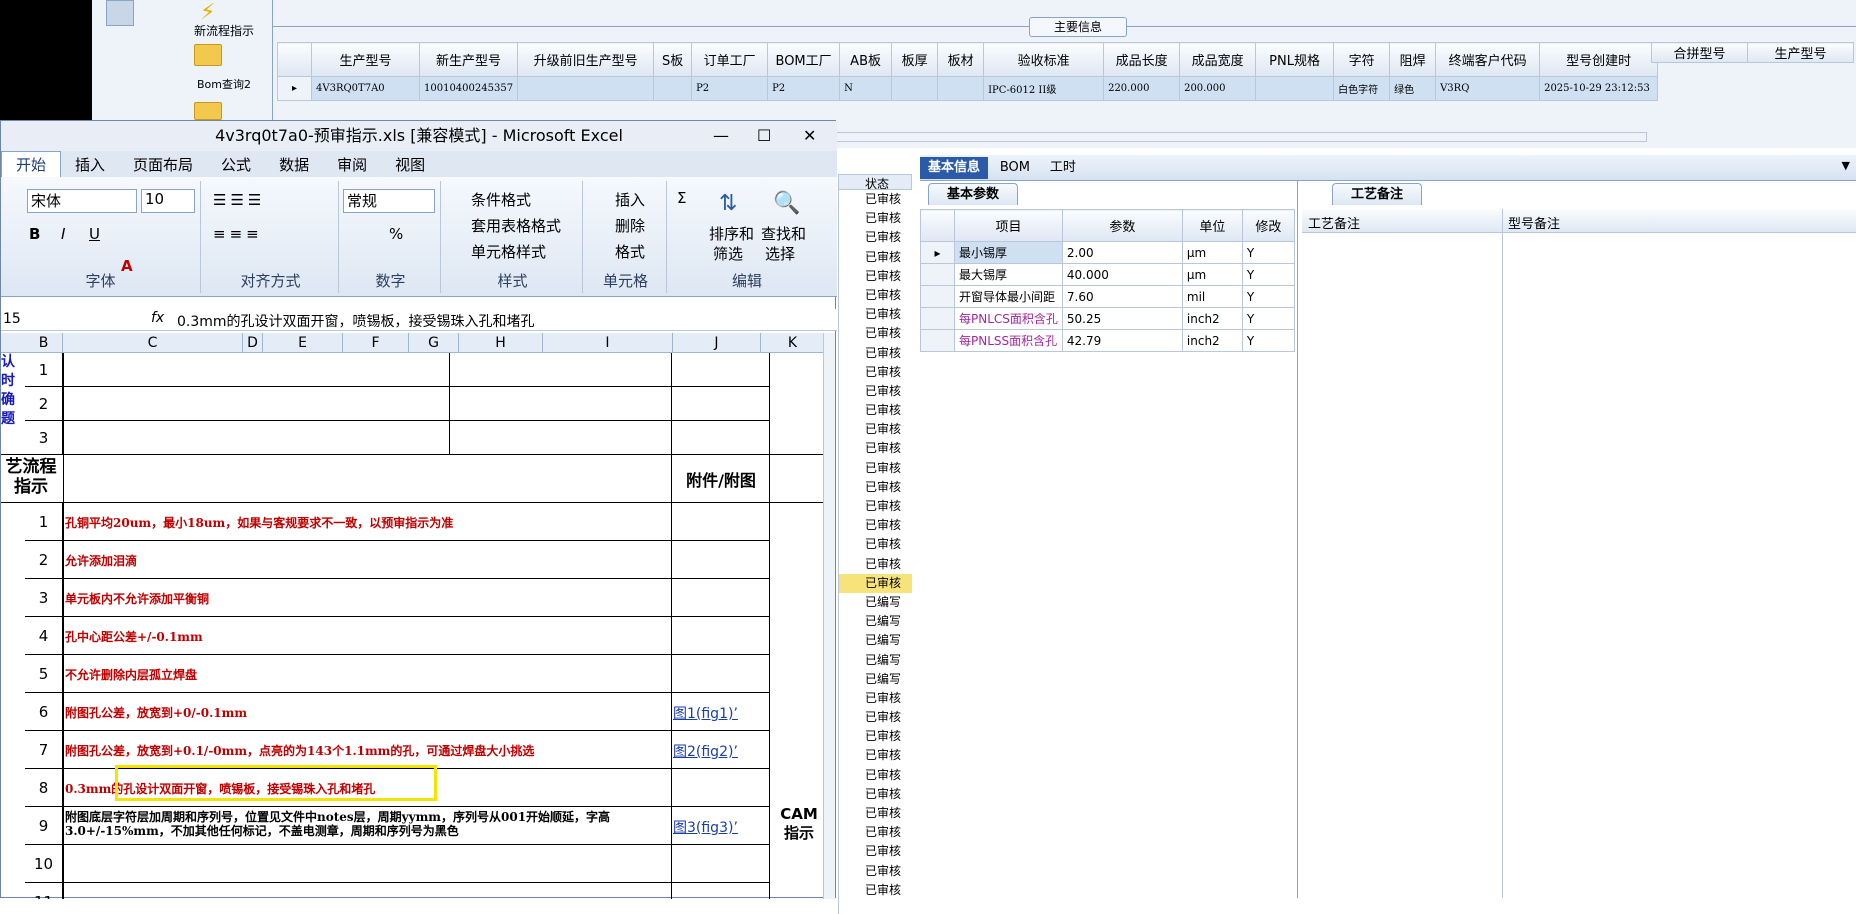 The height and width of the screenshot is (914, 1856). What do you see at coordinates (973, 194) in the screenshot?
I see `tab-basic-params: 基本参数` at bounding box center [973, 194].